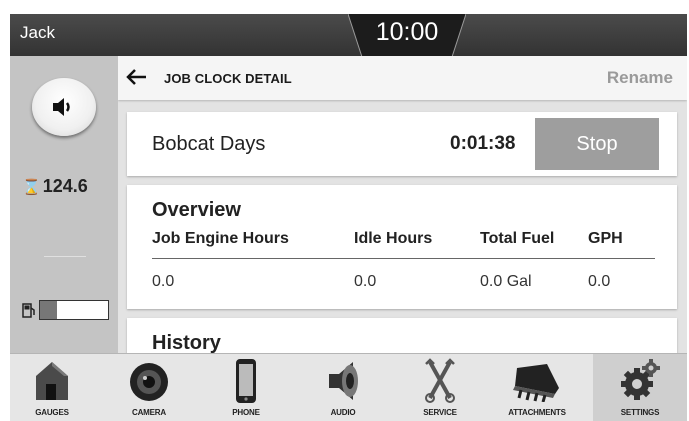 The image size is (689, 421). I want to click on nav-label: SERVICE, so click(440, 412).